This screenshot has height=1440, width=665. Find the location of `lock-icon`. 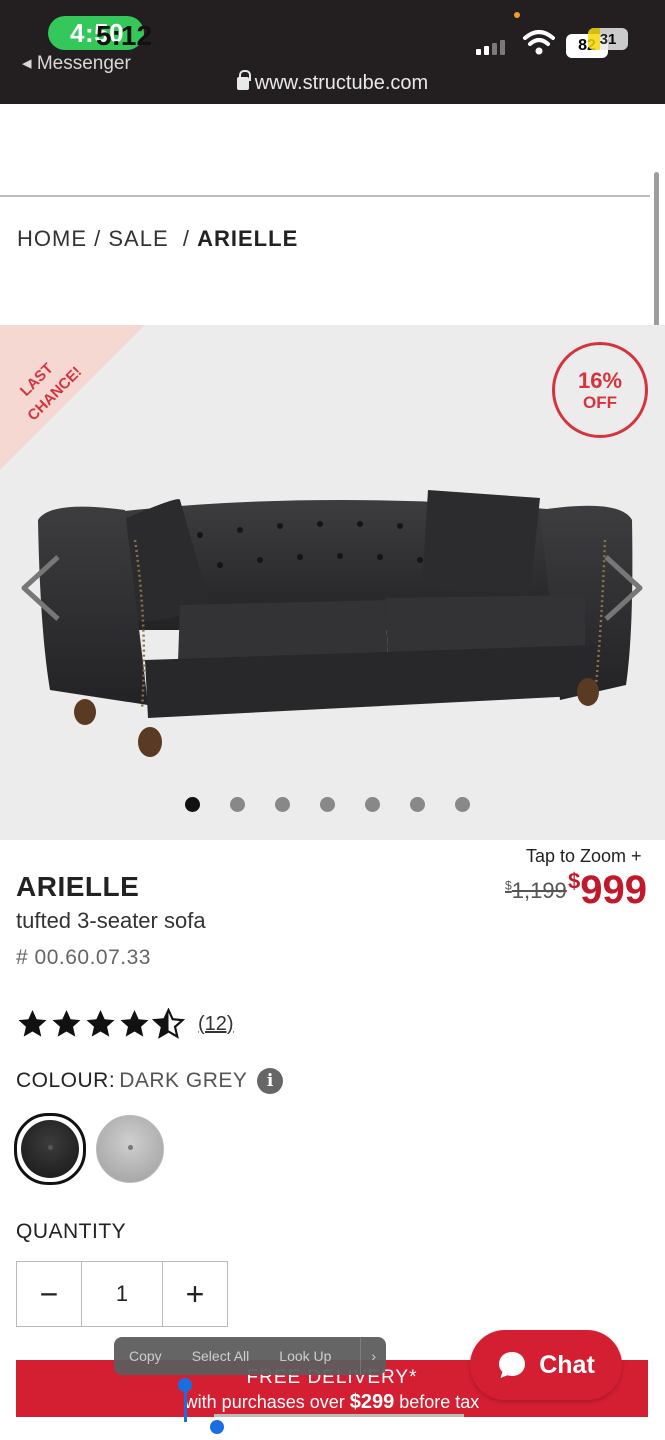

lock-icon is located at coordinates (243, 80).